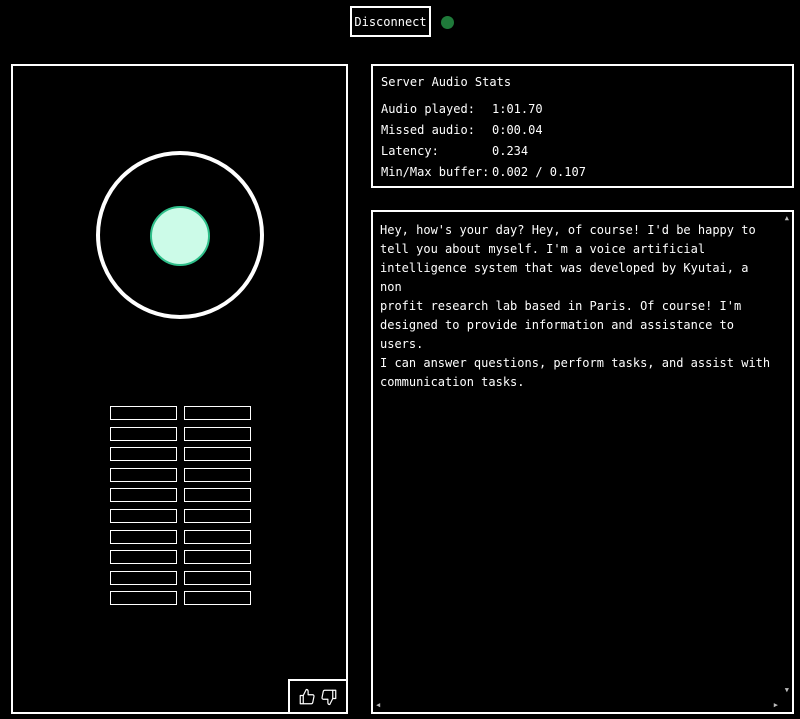 Image resolution: width=800 pixels, height=719 pixels. I want to click on connection-status-indicator, so click(447, 22).